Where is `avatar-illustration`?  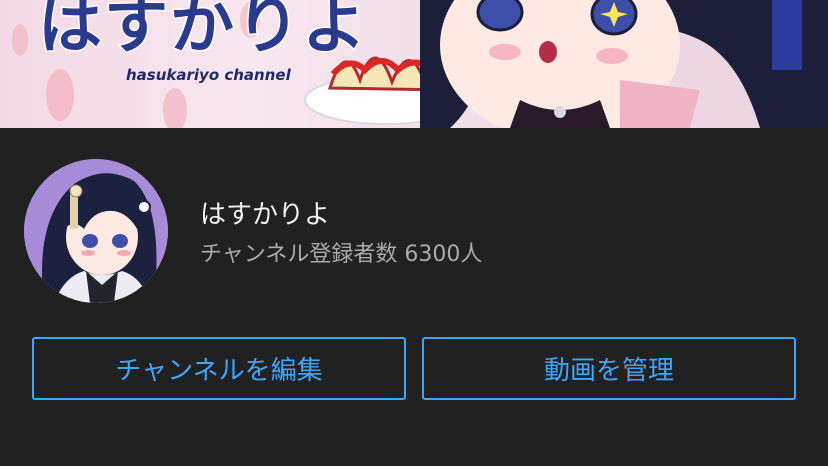
avatar-illustration is located at coordinates (96, 231).